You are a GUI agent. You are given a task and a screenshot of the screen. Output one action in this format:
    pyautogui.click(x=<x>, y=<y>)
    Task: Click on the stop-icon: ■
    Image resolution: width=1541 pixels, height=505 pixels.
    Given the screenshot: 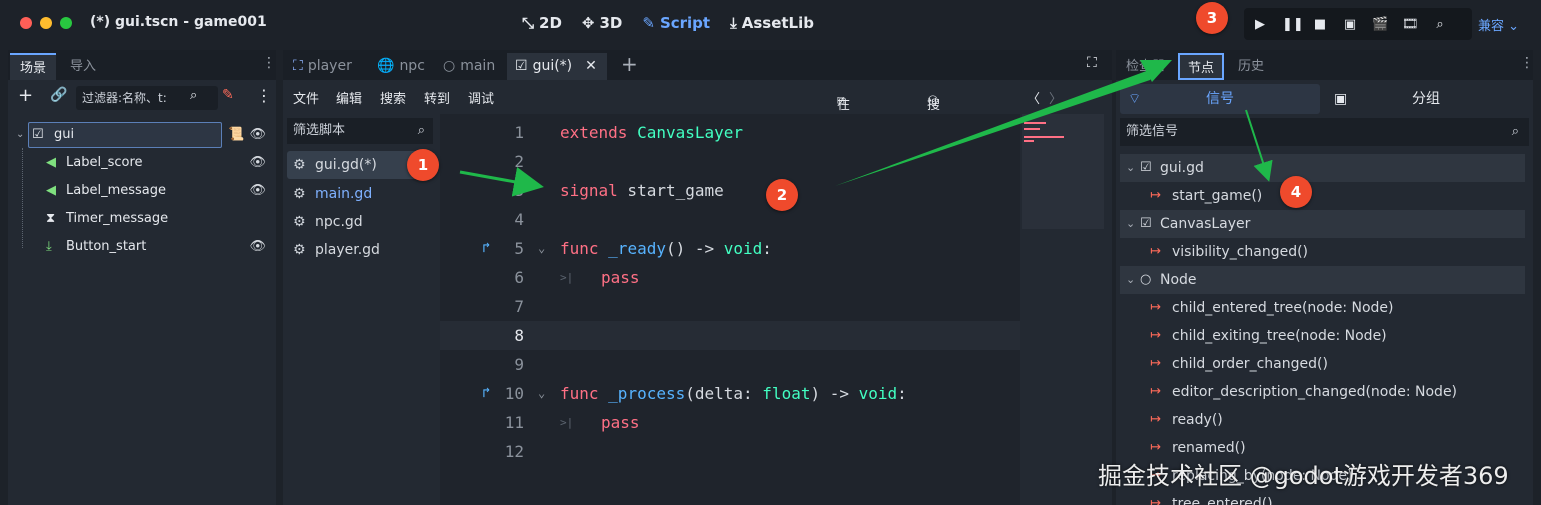 What is the action you would take?
    pyautogui.click(x=1320, y=24)
    